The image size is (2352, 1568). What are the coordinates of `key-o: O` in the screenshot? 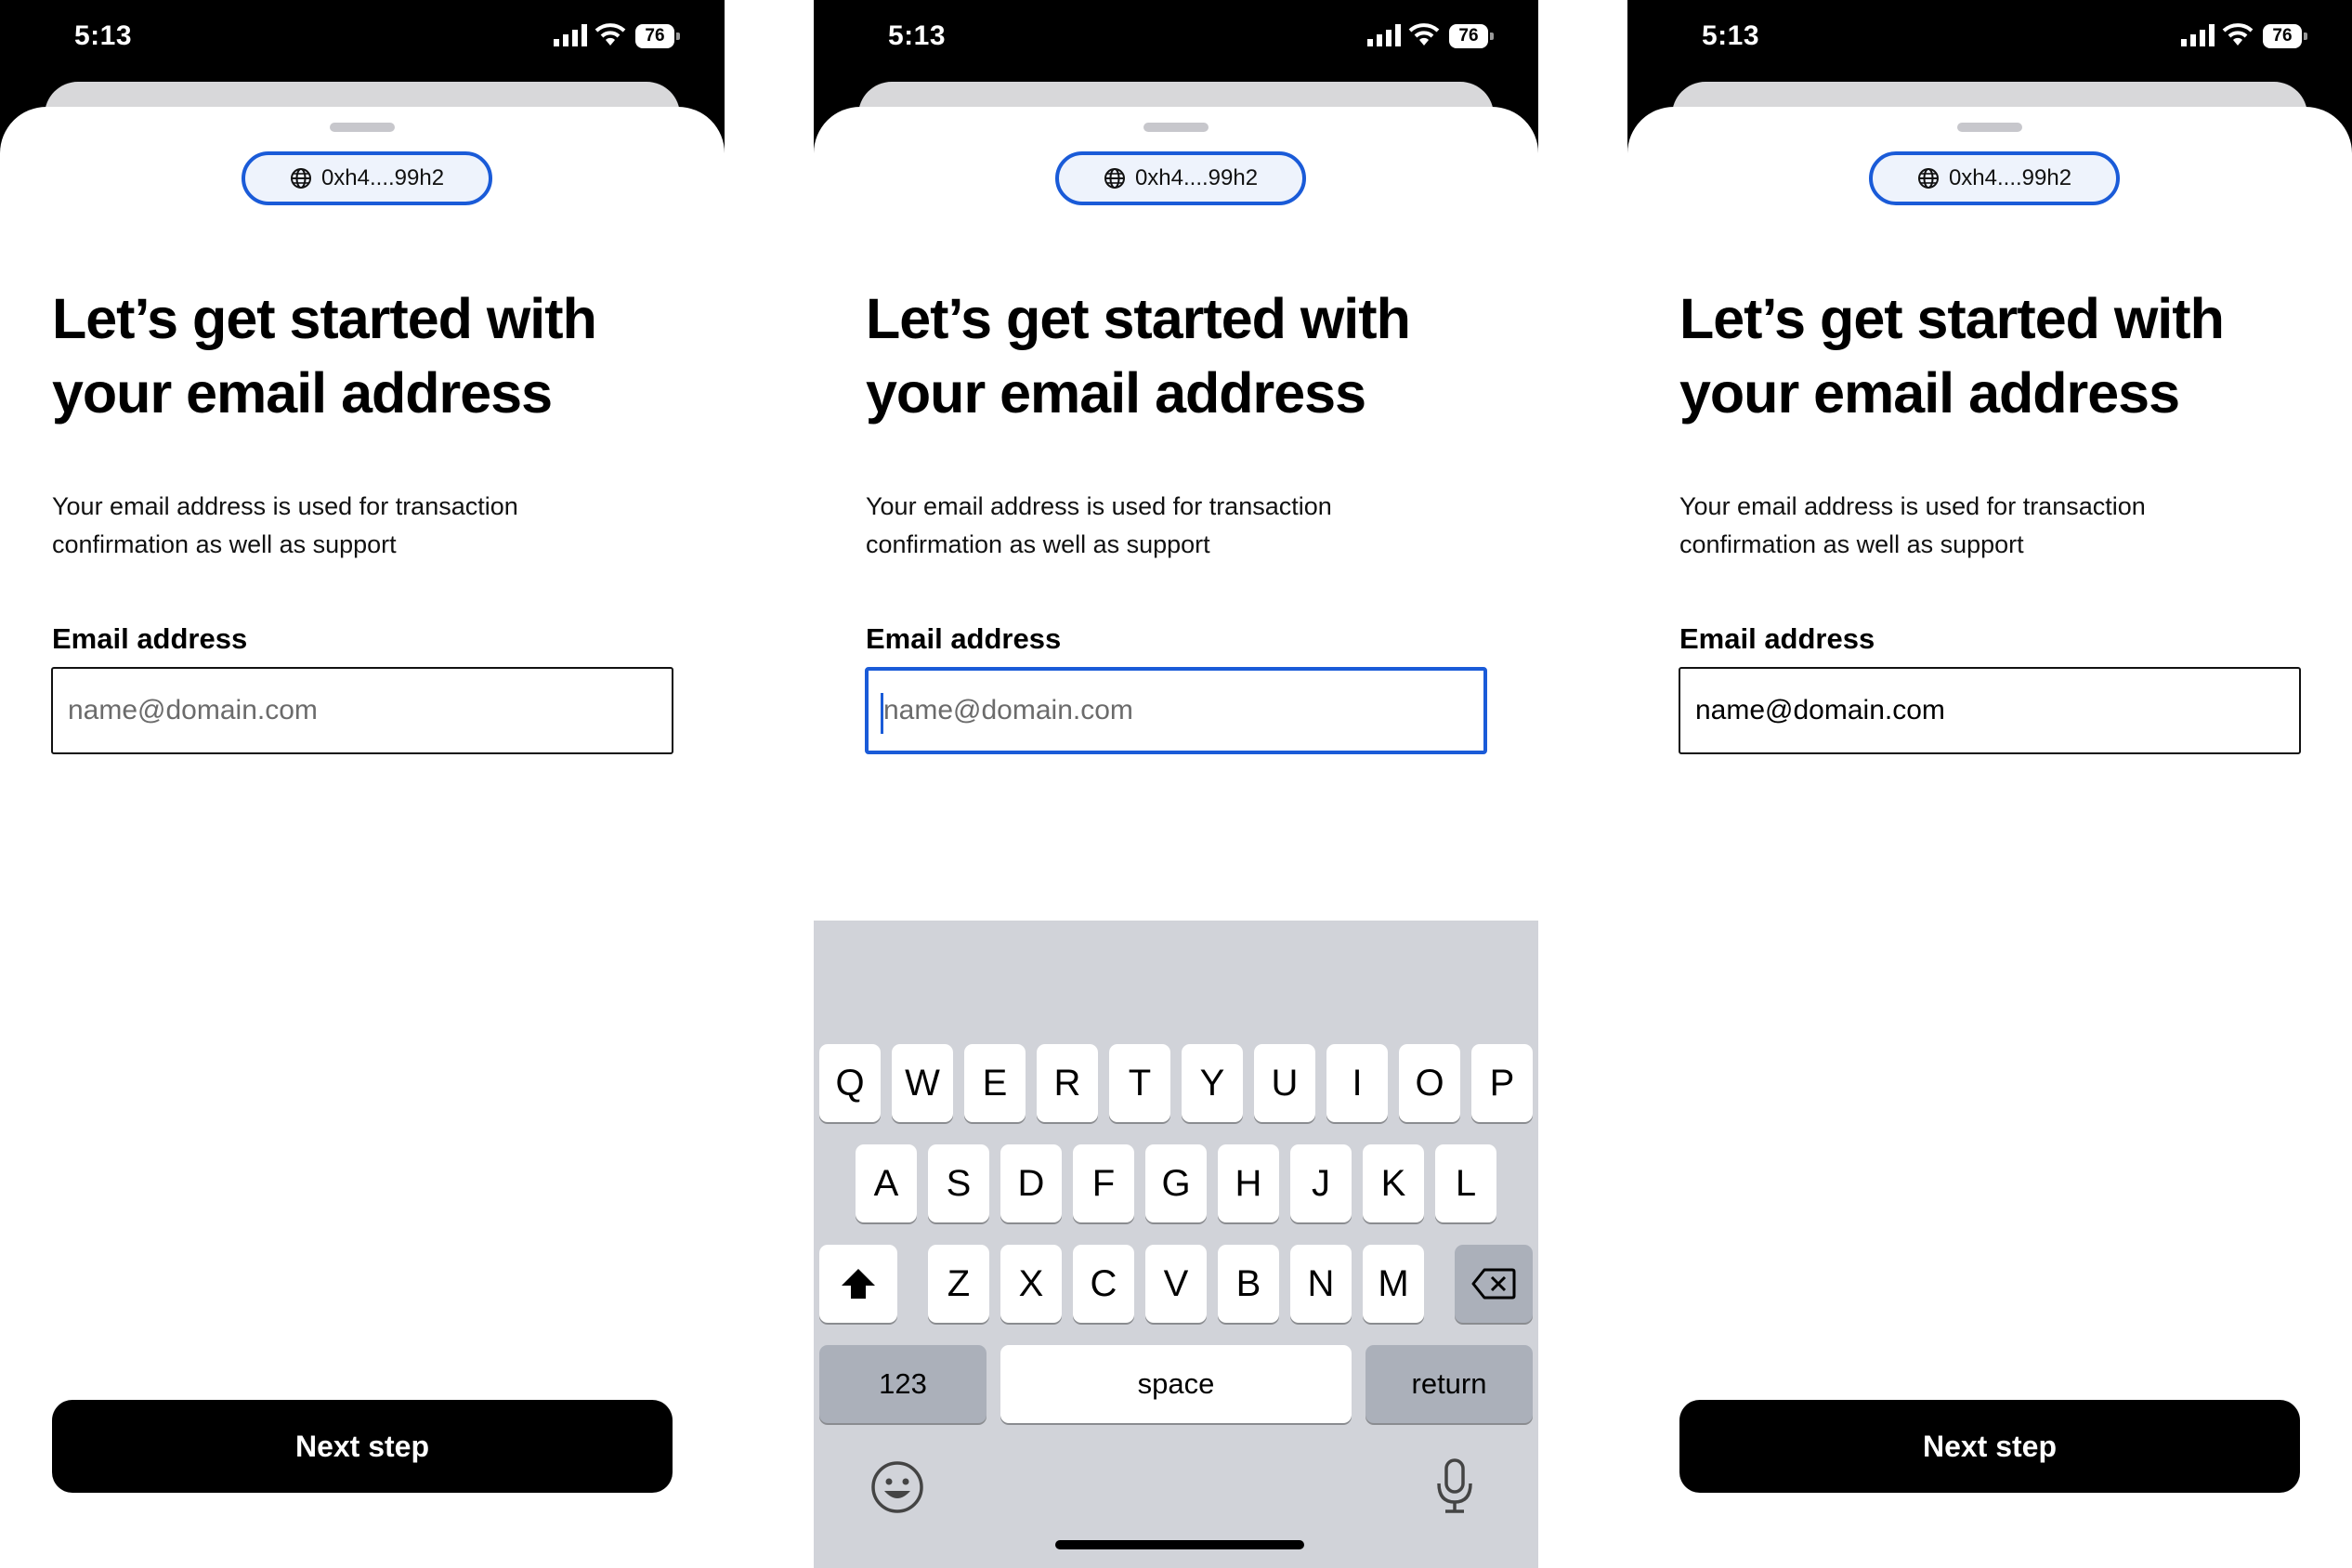 It's located at (1429, 1083).